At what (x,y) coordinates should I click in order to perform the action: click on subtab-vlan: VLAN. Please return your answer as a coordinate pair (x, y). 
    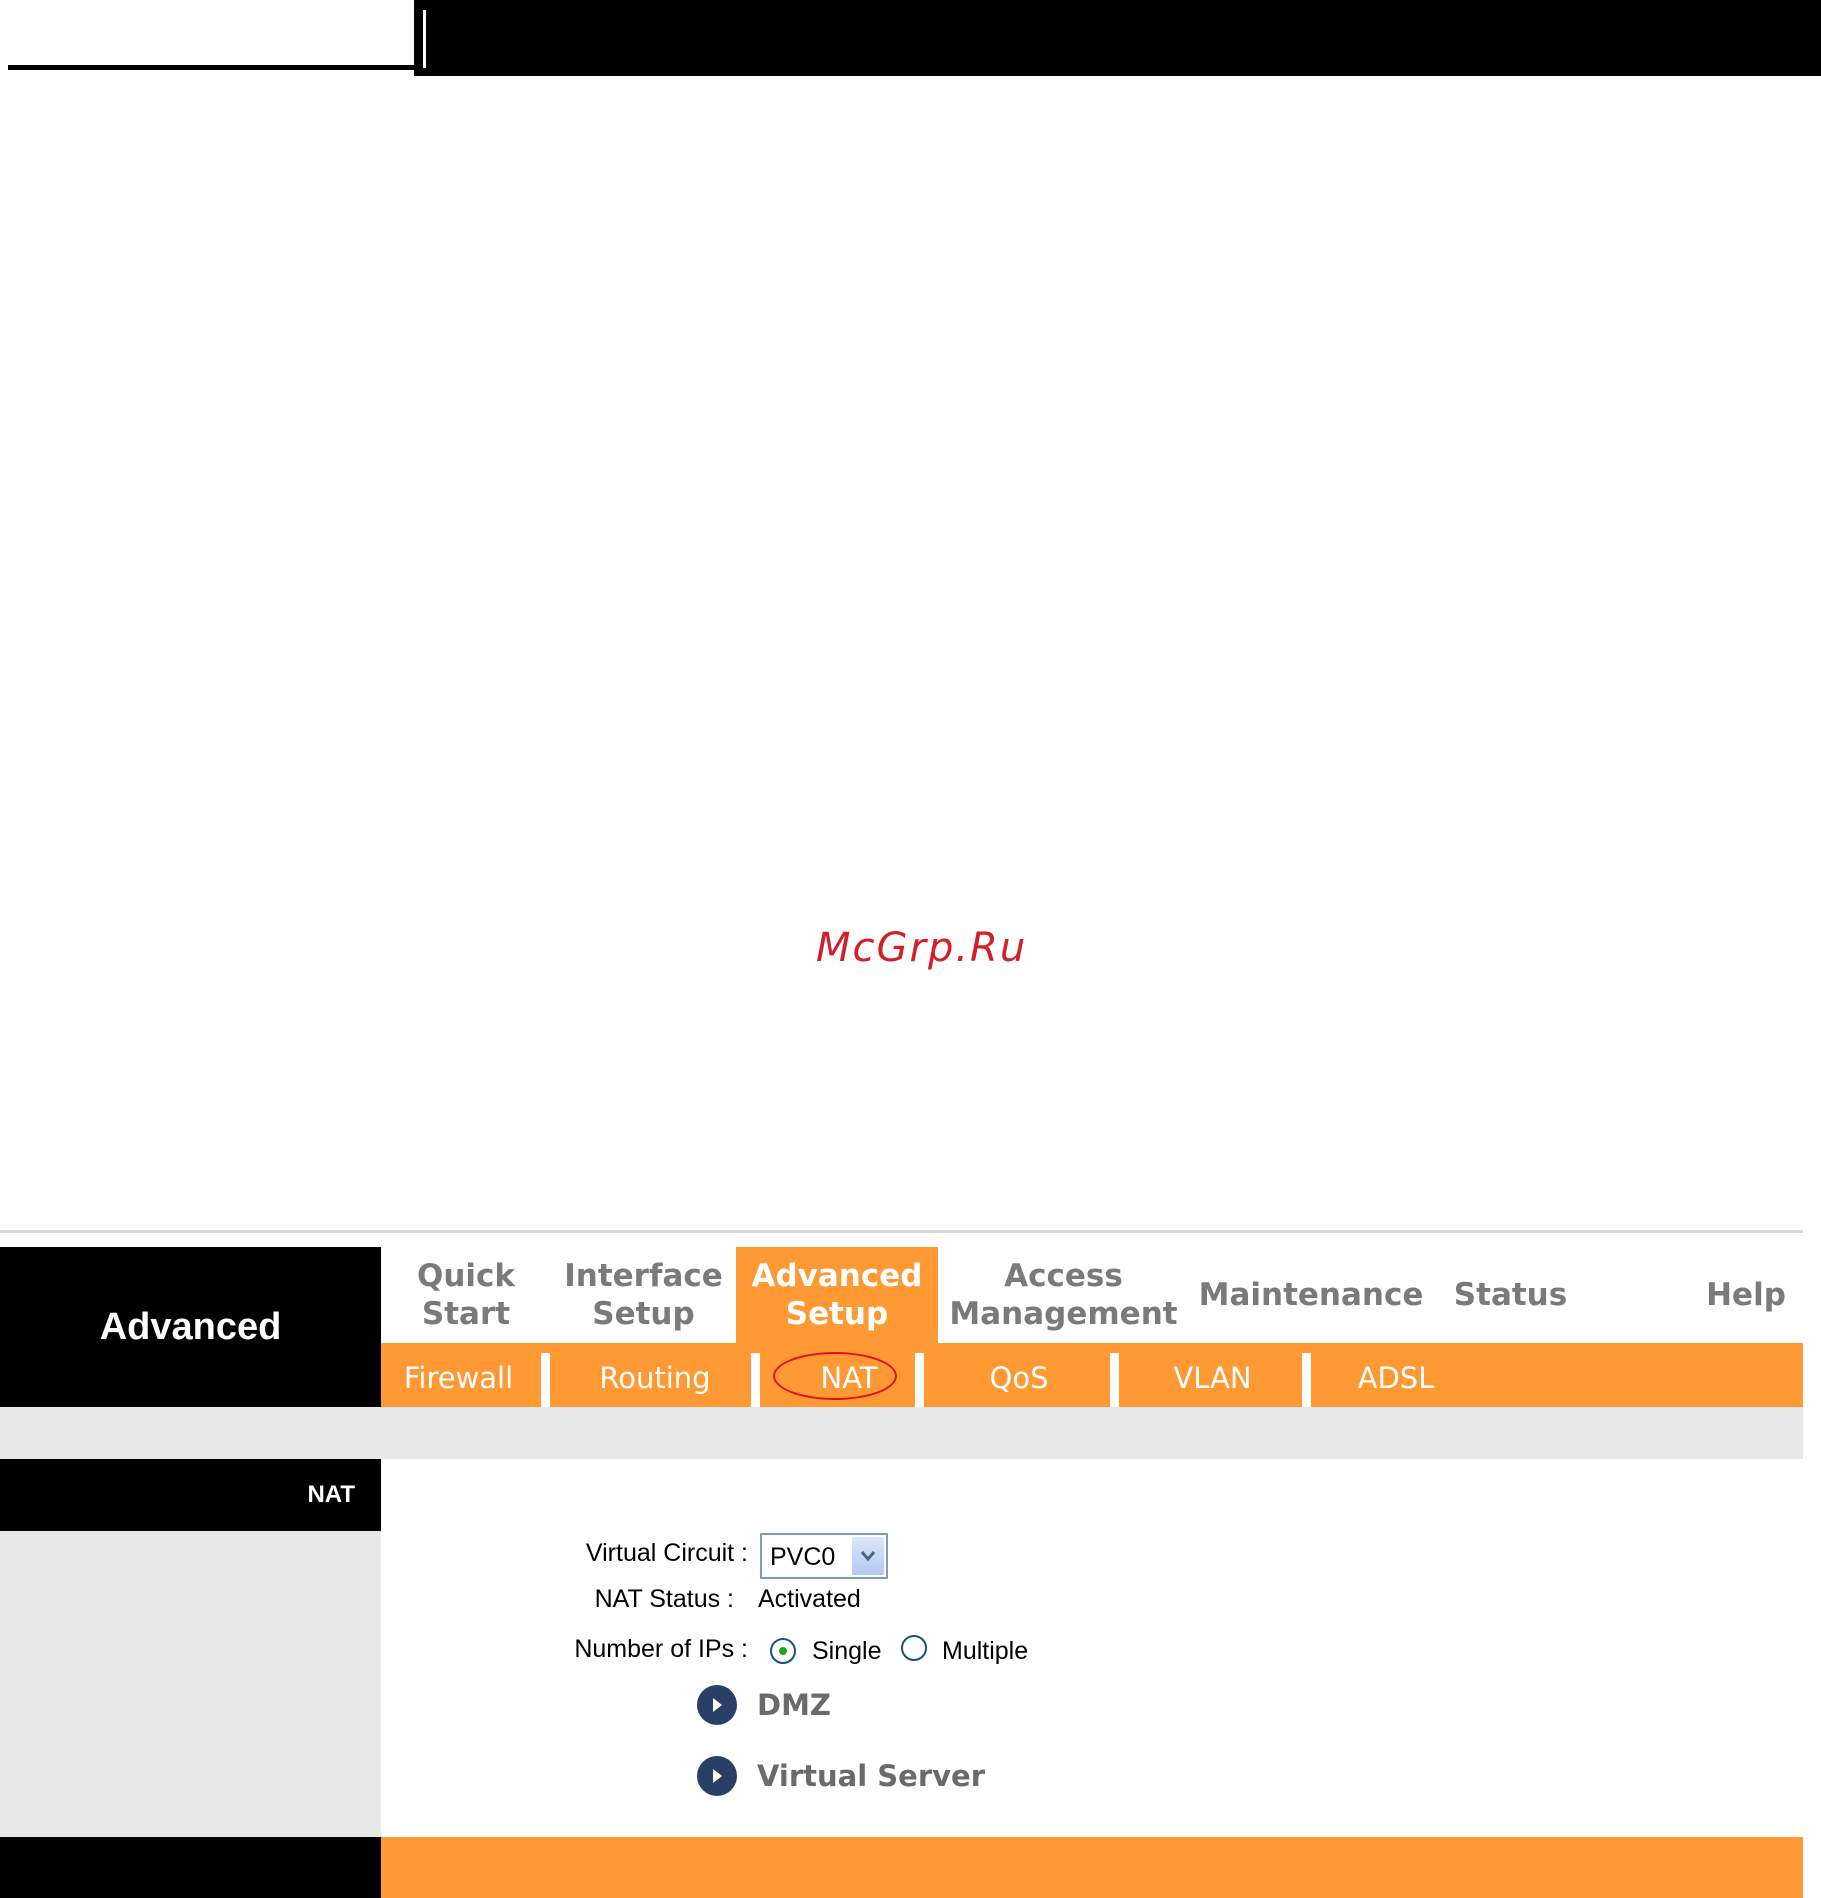
    Looking at the image, I should click on (1212, 1378).